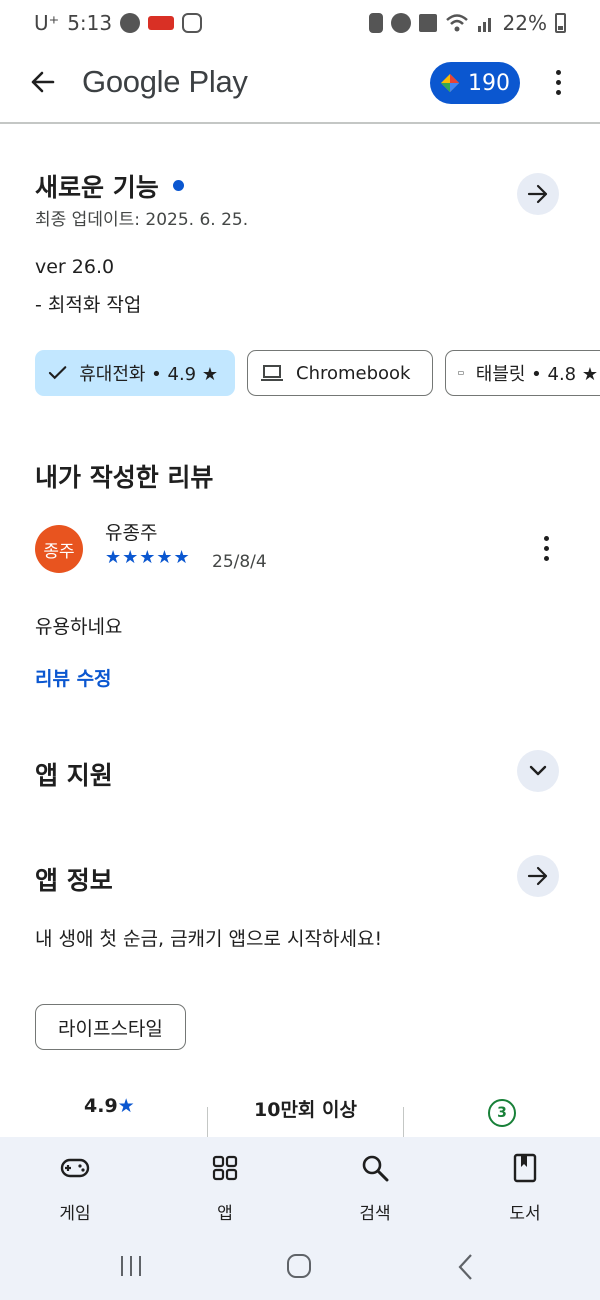 The width and height of the screenshot is (600, 1300). I want to click on home-icon, so click(299, 1266).